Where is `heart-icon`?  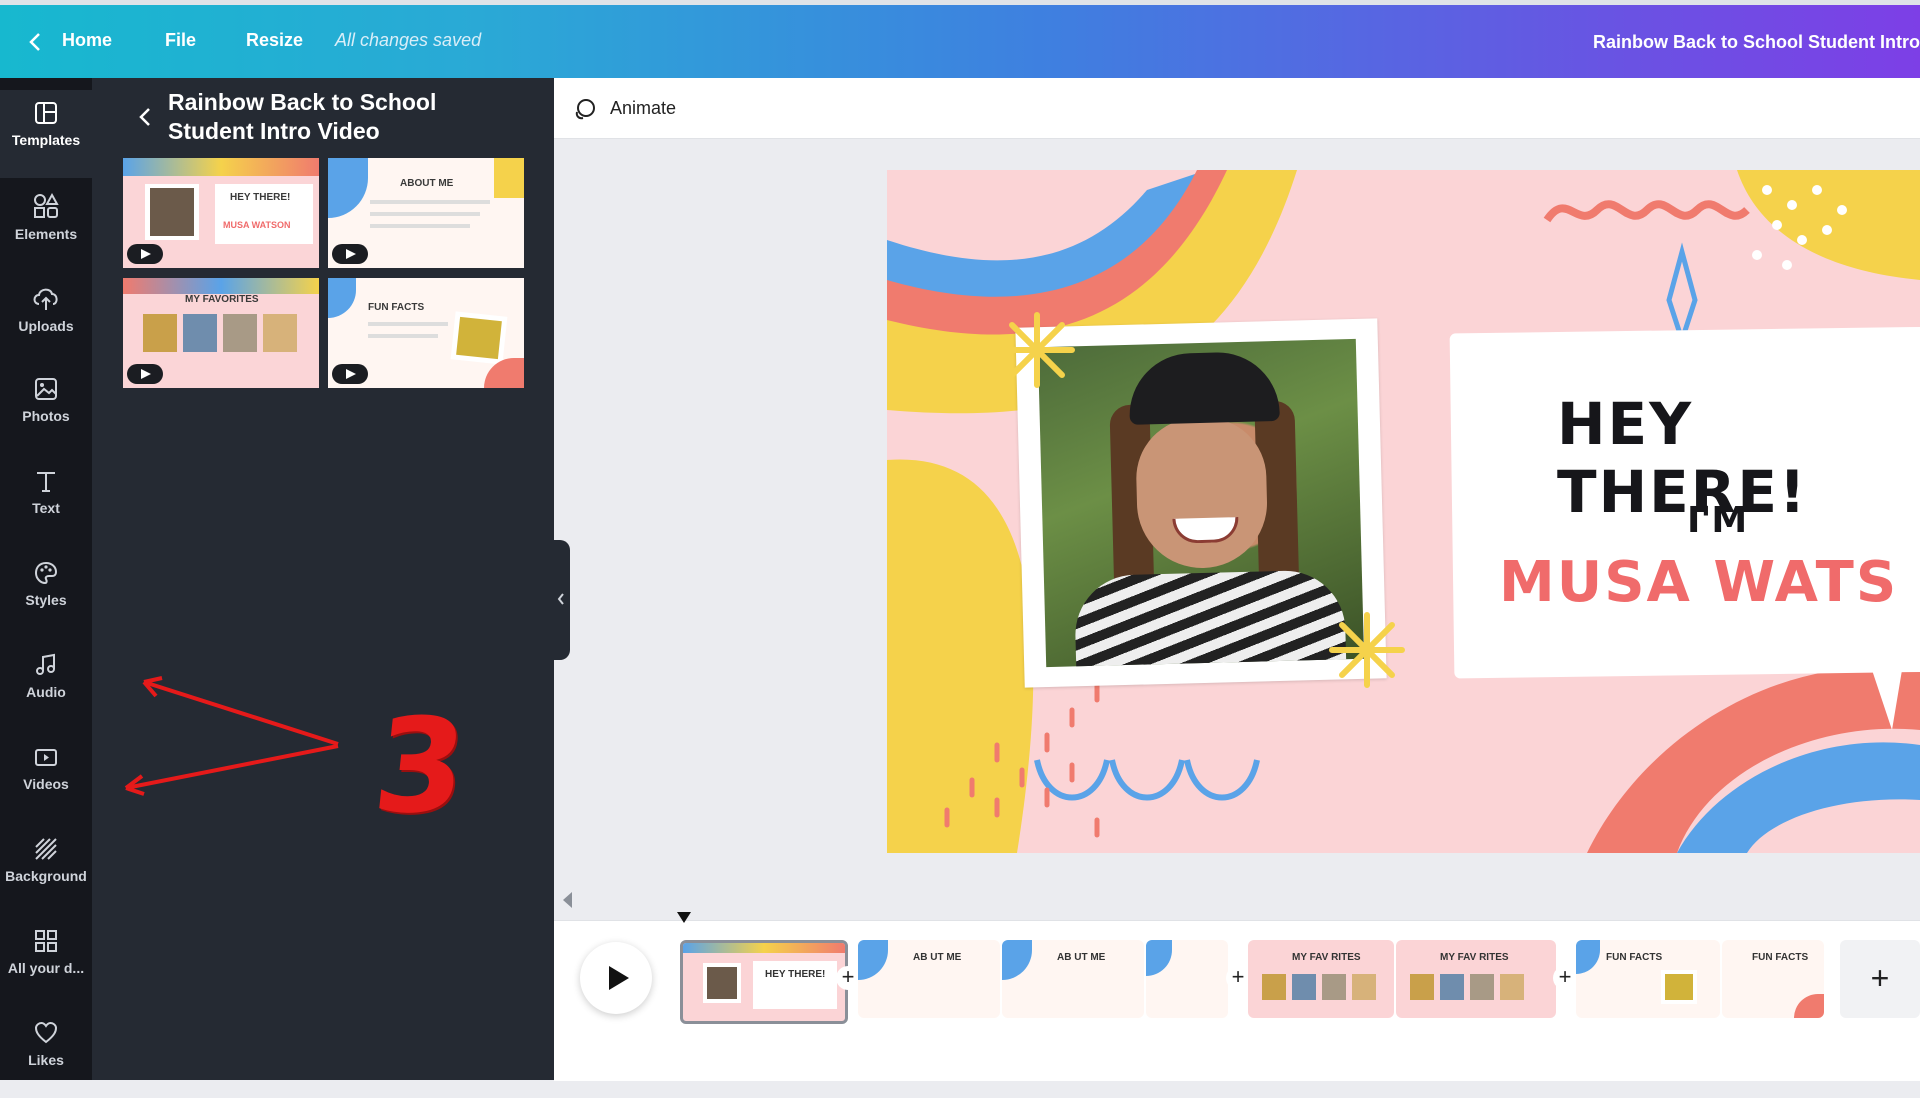 heart-icon is located at coordinates (46, 1032).